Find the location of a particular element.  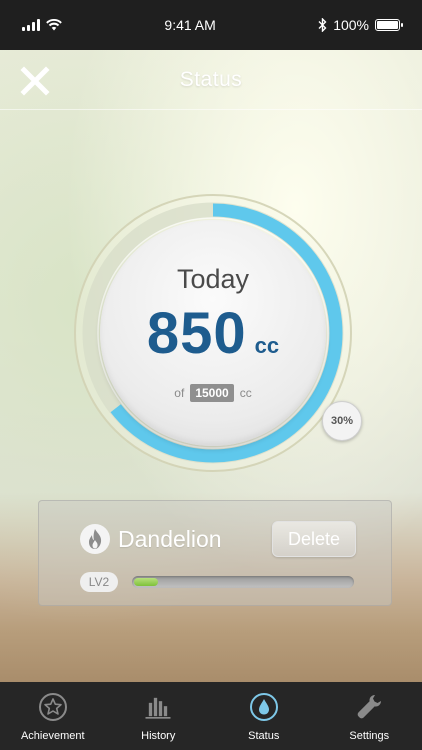

wifi-icon is located at coordinates (54, 25).